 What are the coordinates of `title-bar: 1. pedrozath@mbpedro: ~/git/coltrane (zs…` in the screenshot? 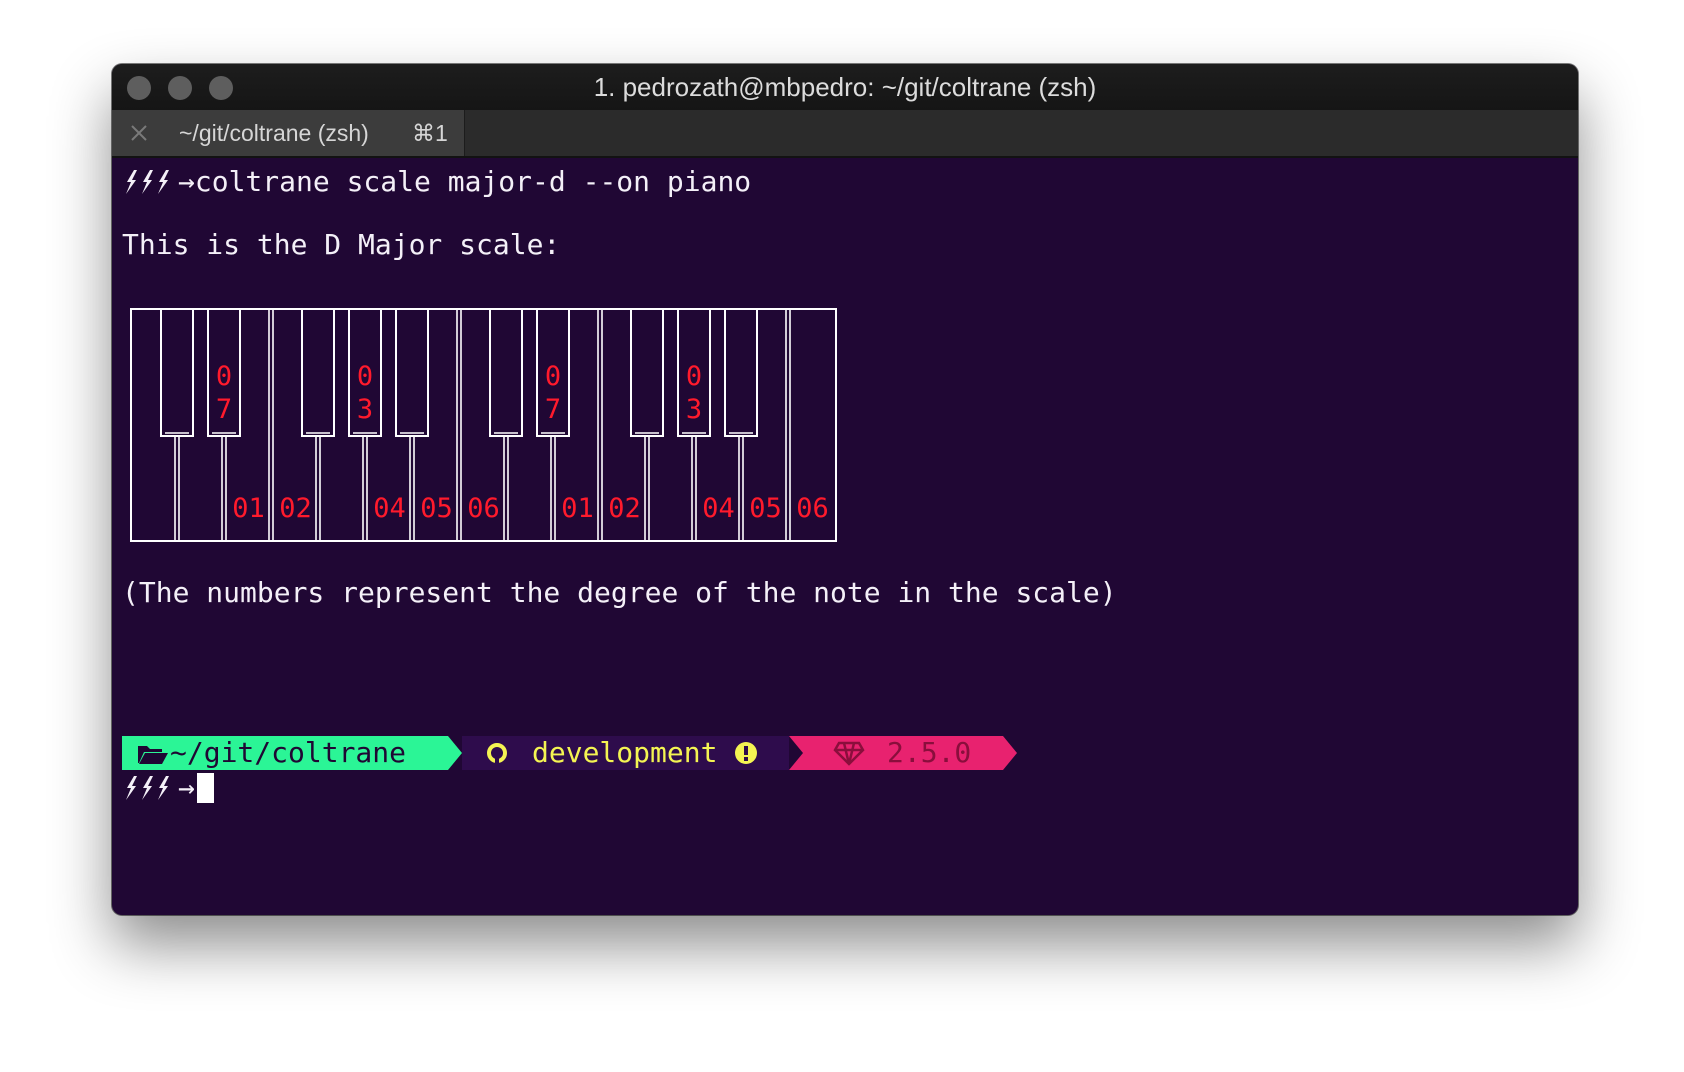 It's located at (845, 87).